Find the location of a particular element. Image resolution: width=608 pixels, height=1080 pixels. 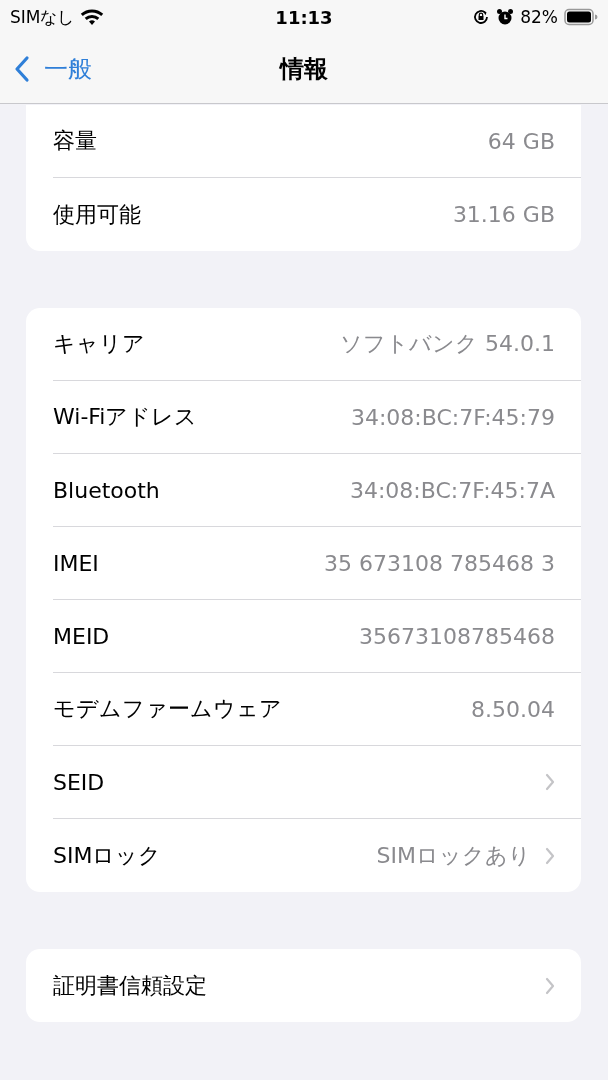

row-label: Bluetooth is located at coordinates (106, 490).